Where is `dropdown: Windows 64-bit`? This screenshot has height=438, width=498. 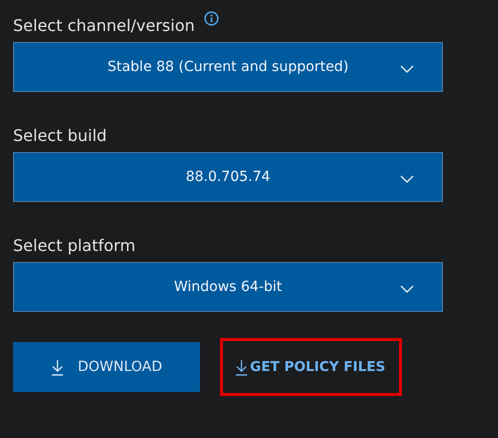 dropdown: Windows 64-bit is located at coordinates (228, 287).